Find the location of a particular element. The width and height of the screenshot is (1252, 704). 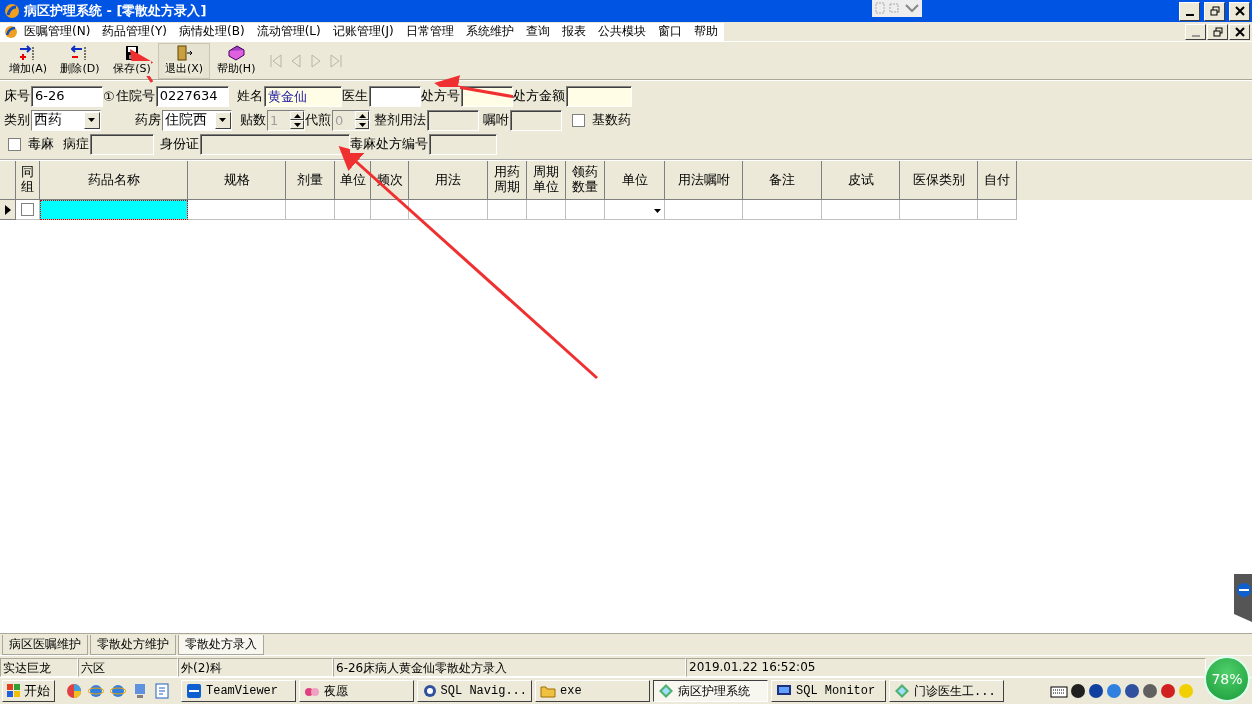

diamond-icon is located at coordinates (666, 691).